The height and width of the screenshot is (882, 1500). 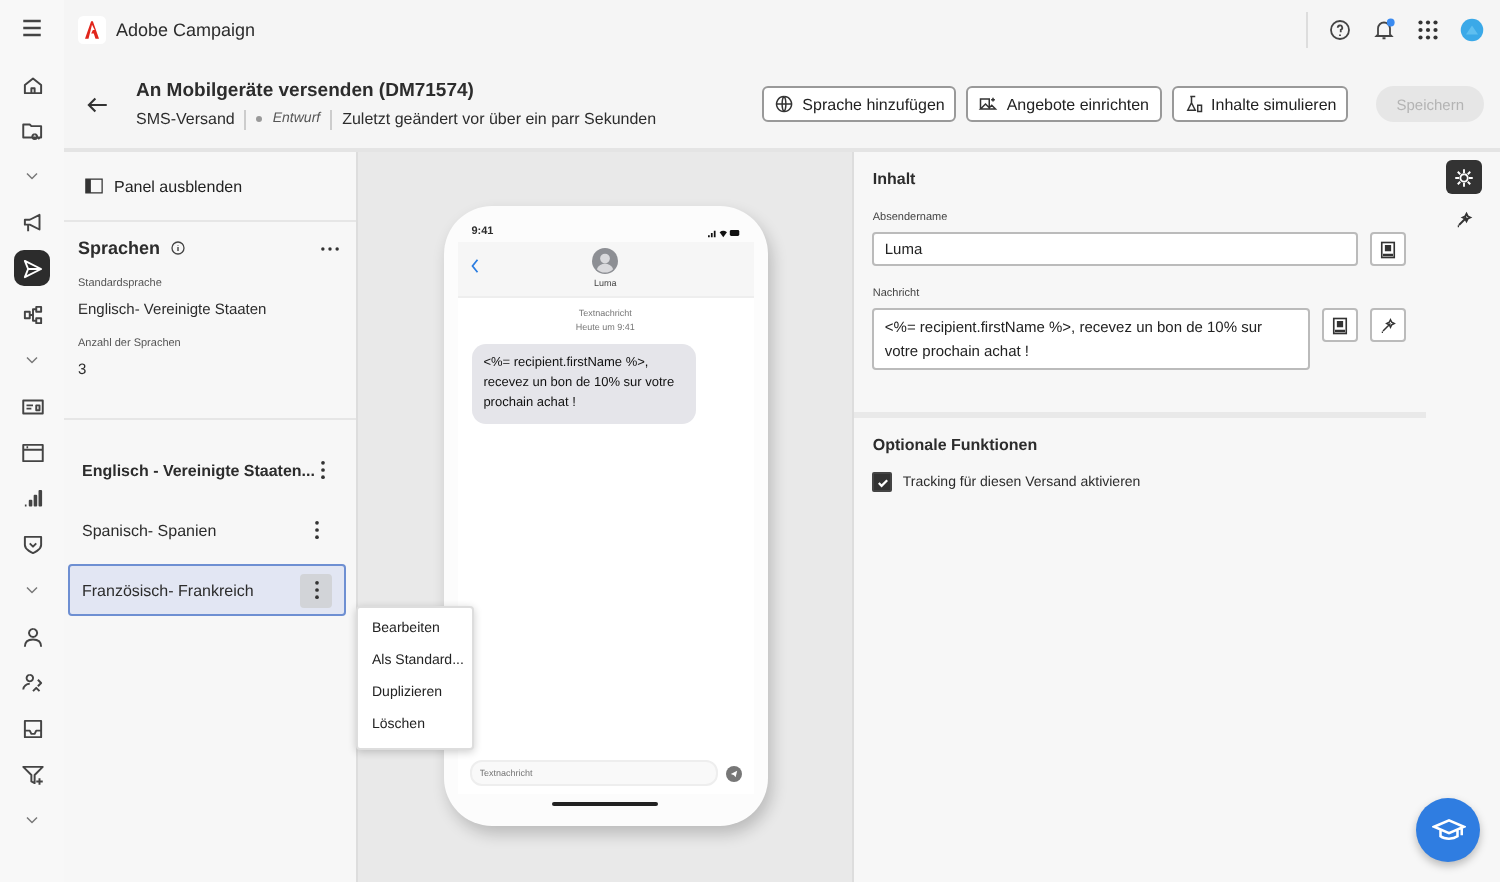 I want to click on language-name: Spanisch- Spanien, so click(x=149, y=530).